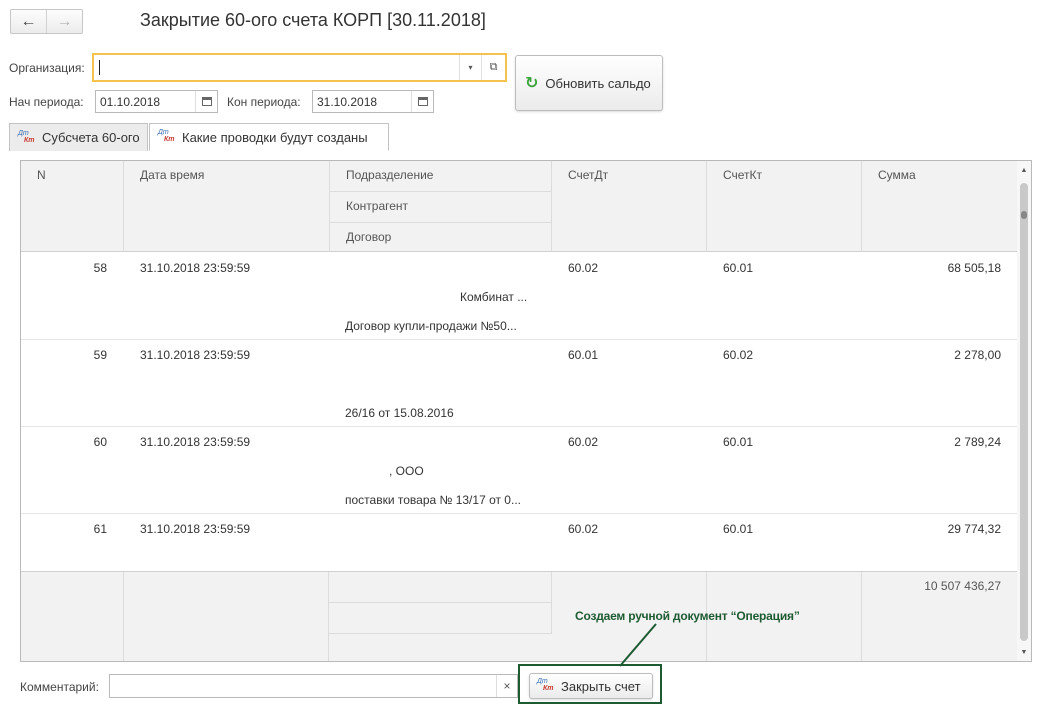  Describe the element at coordinates (629, 206) in the screenshot. I see `header-debit: СчетДт` at that location.